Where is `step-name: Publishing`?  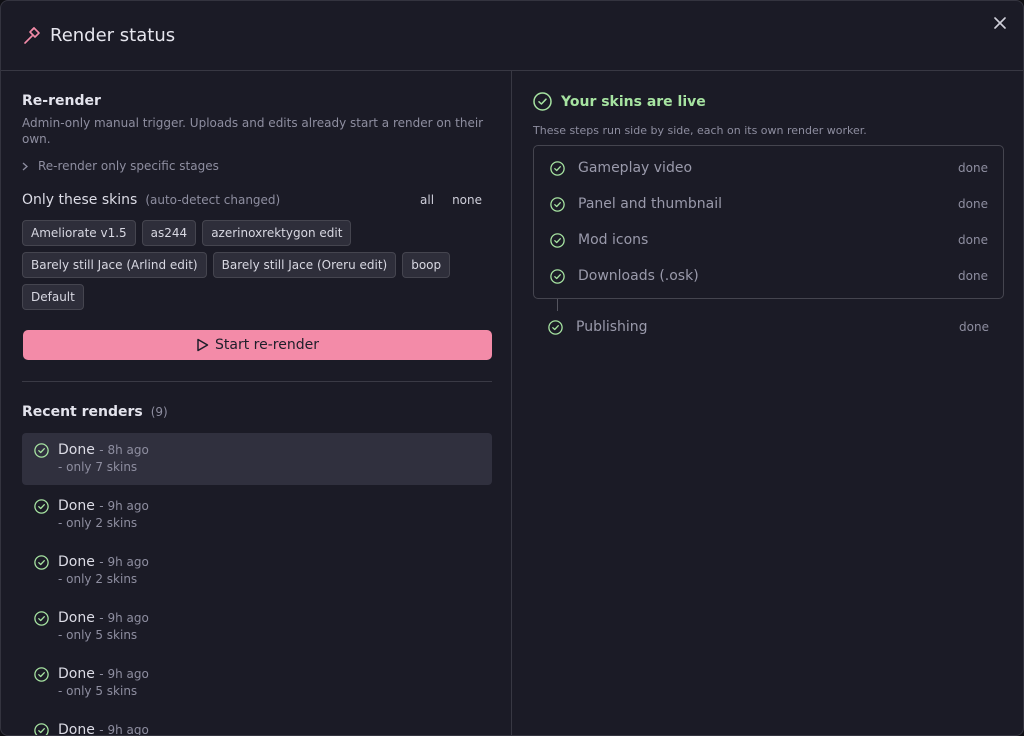 step-name: Publishing is located at coordinates (612, 327).